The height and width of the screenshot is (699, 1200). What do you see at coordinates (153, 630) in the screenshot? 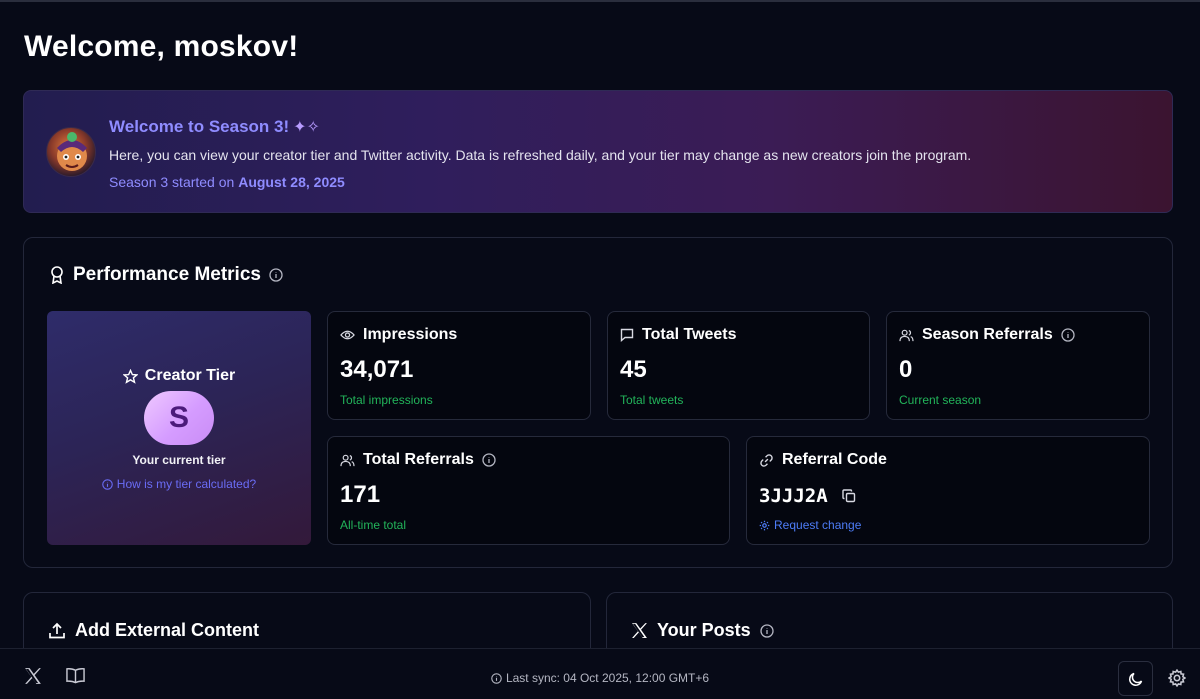
I see `add-external-content-title: Add External Content` at bounding box center [153, 630].